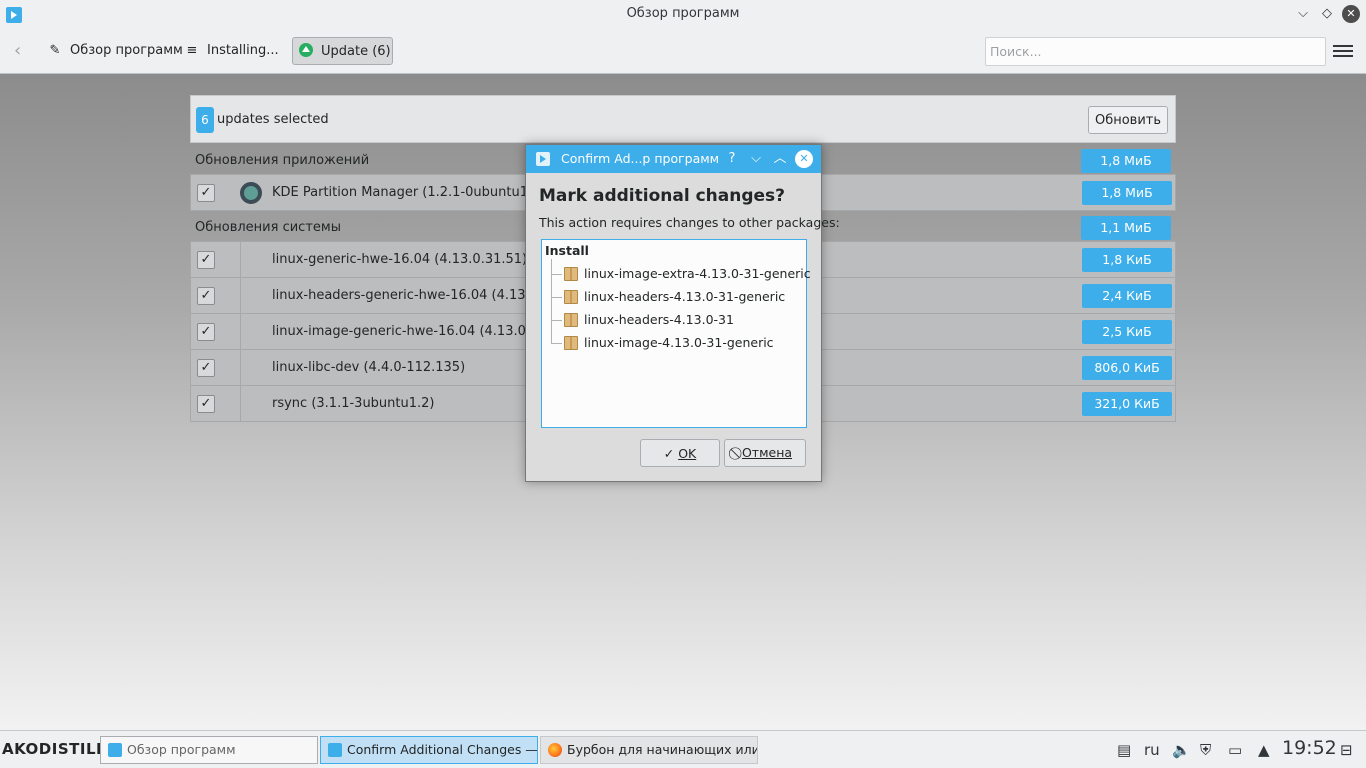 The height and width of the screenshot is (768, 1366). I want to click on network-icon: ▭, so click(1235, 750).